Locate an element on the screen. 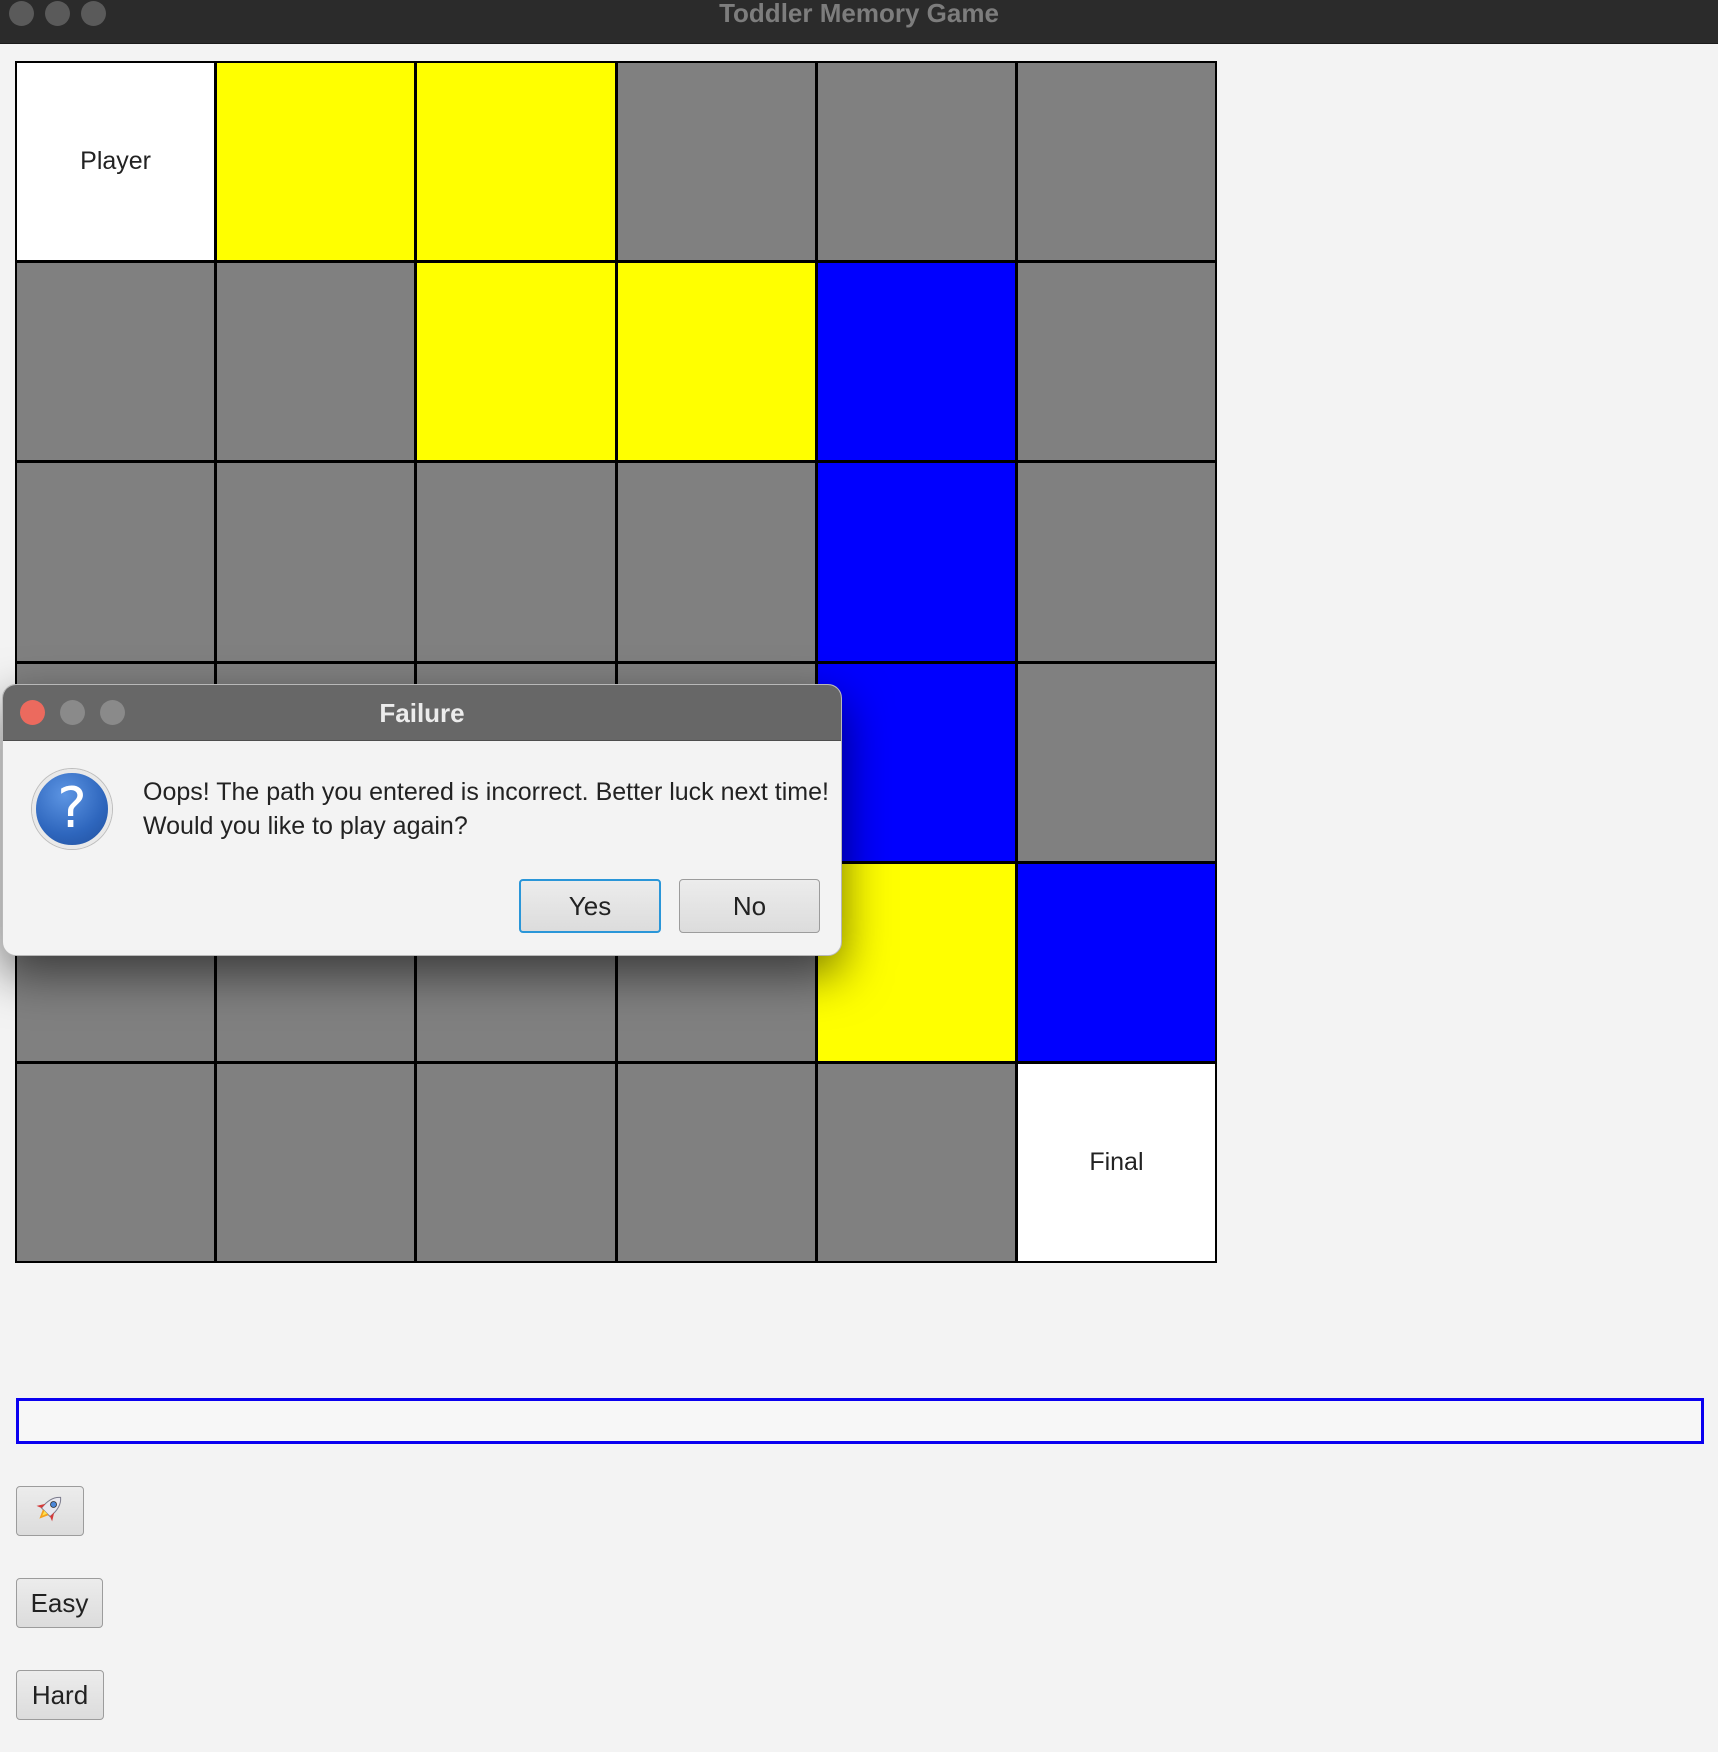 The image size is (1718, 1752). hard-button: Hard is located at coordinates (60, 1695).